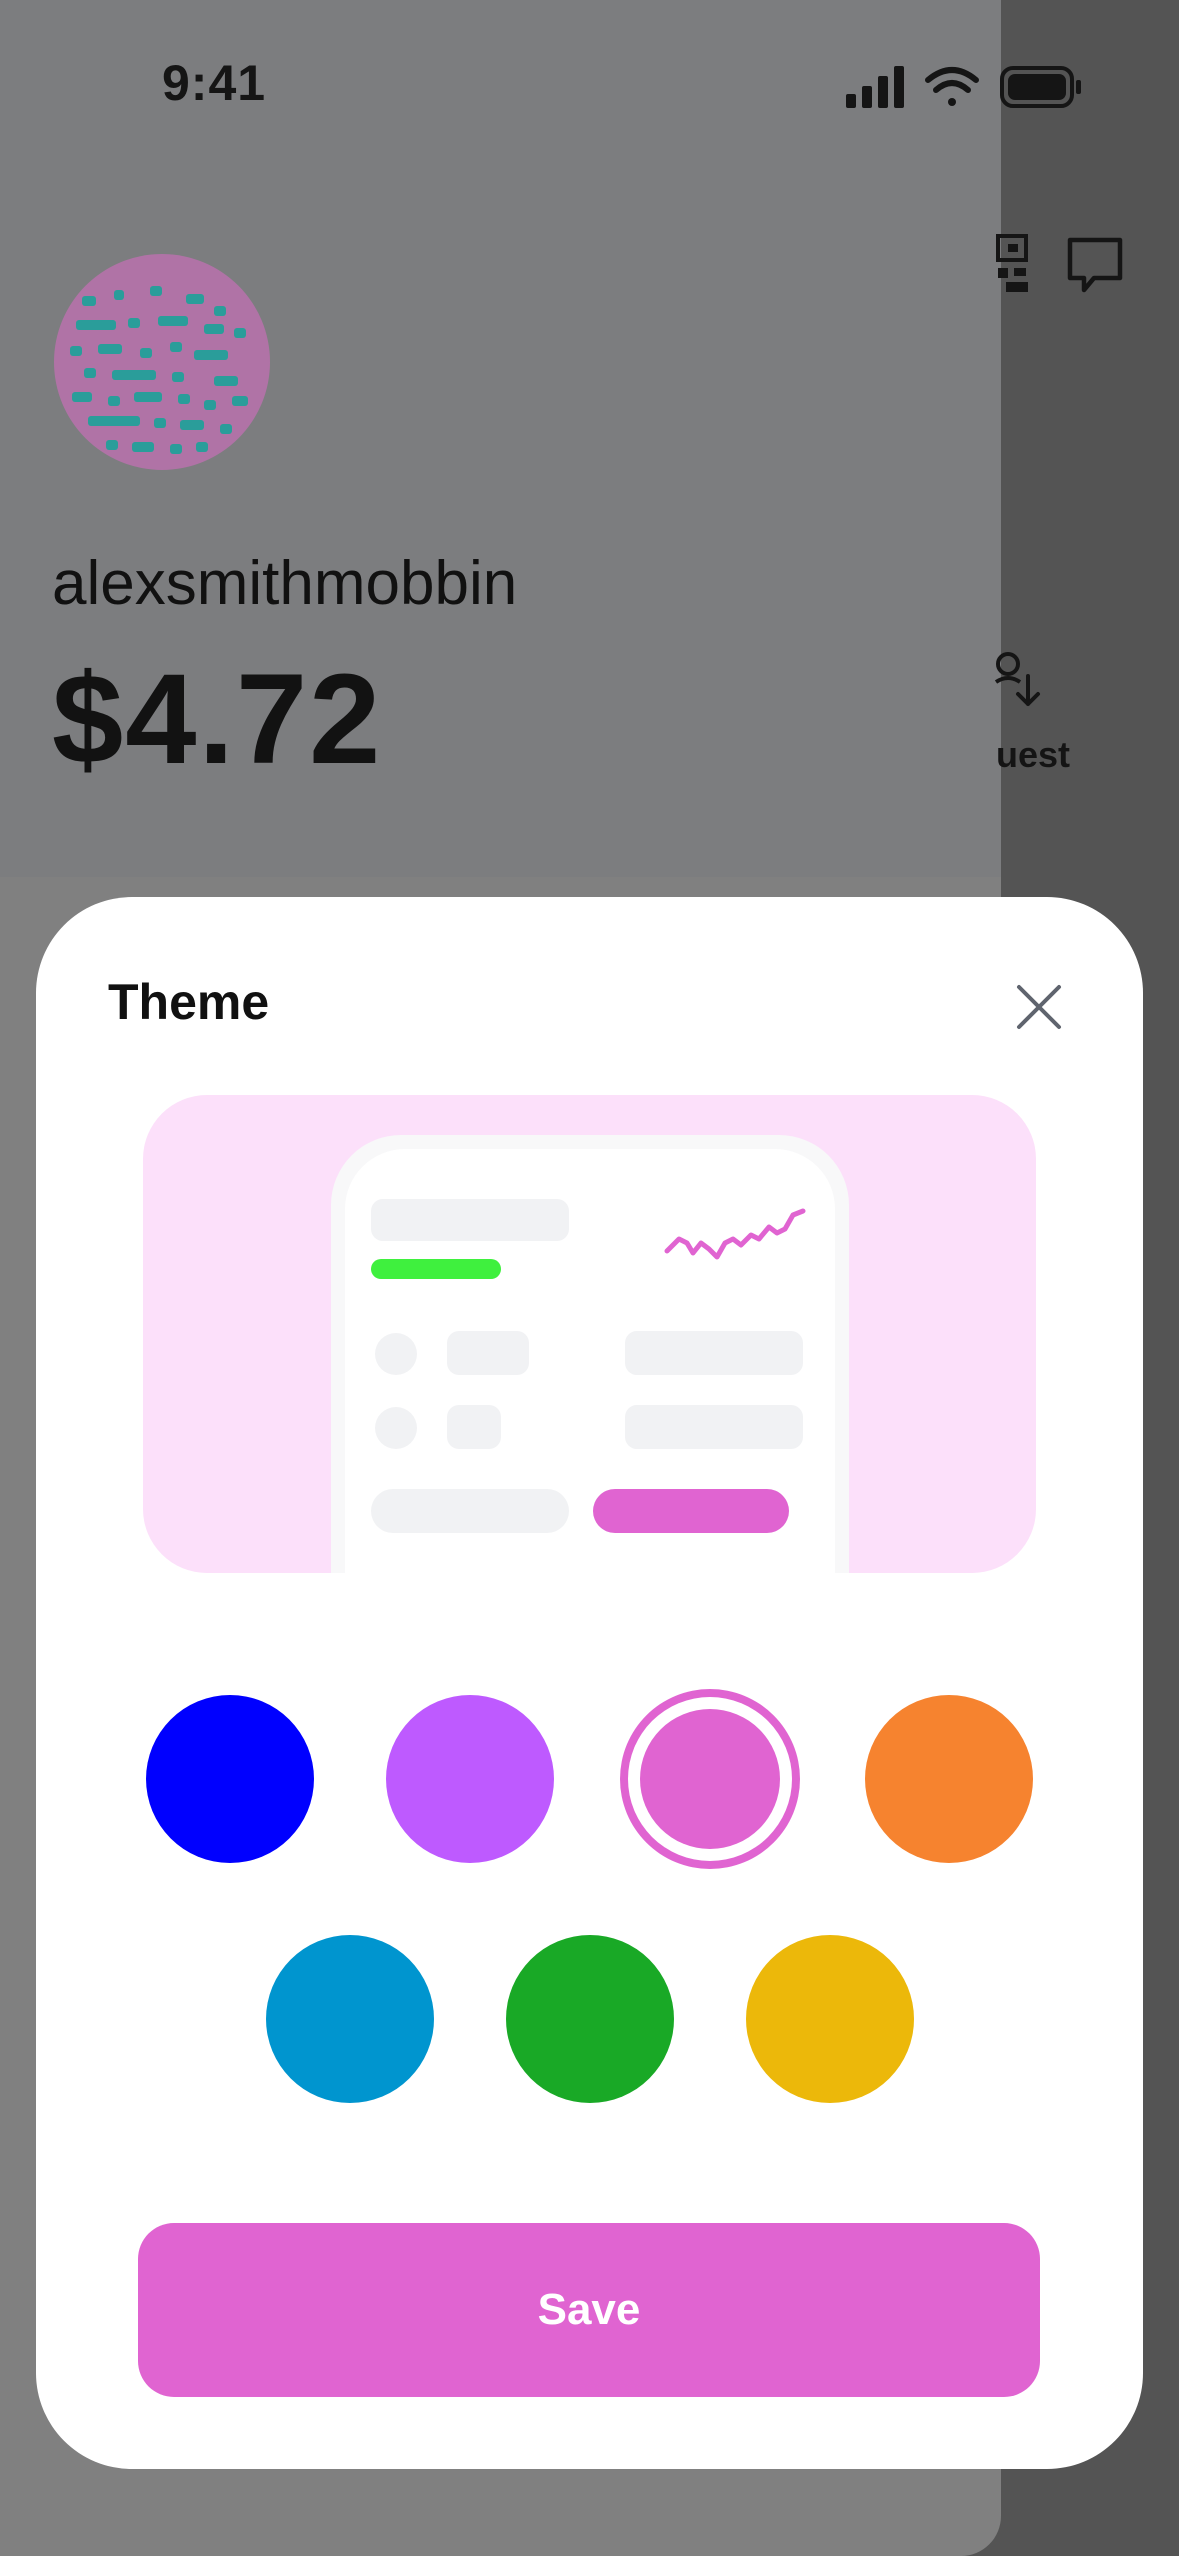  I want to click on wifi-icon, so click(952, 86).